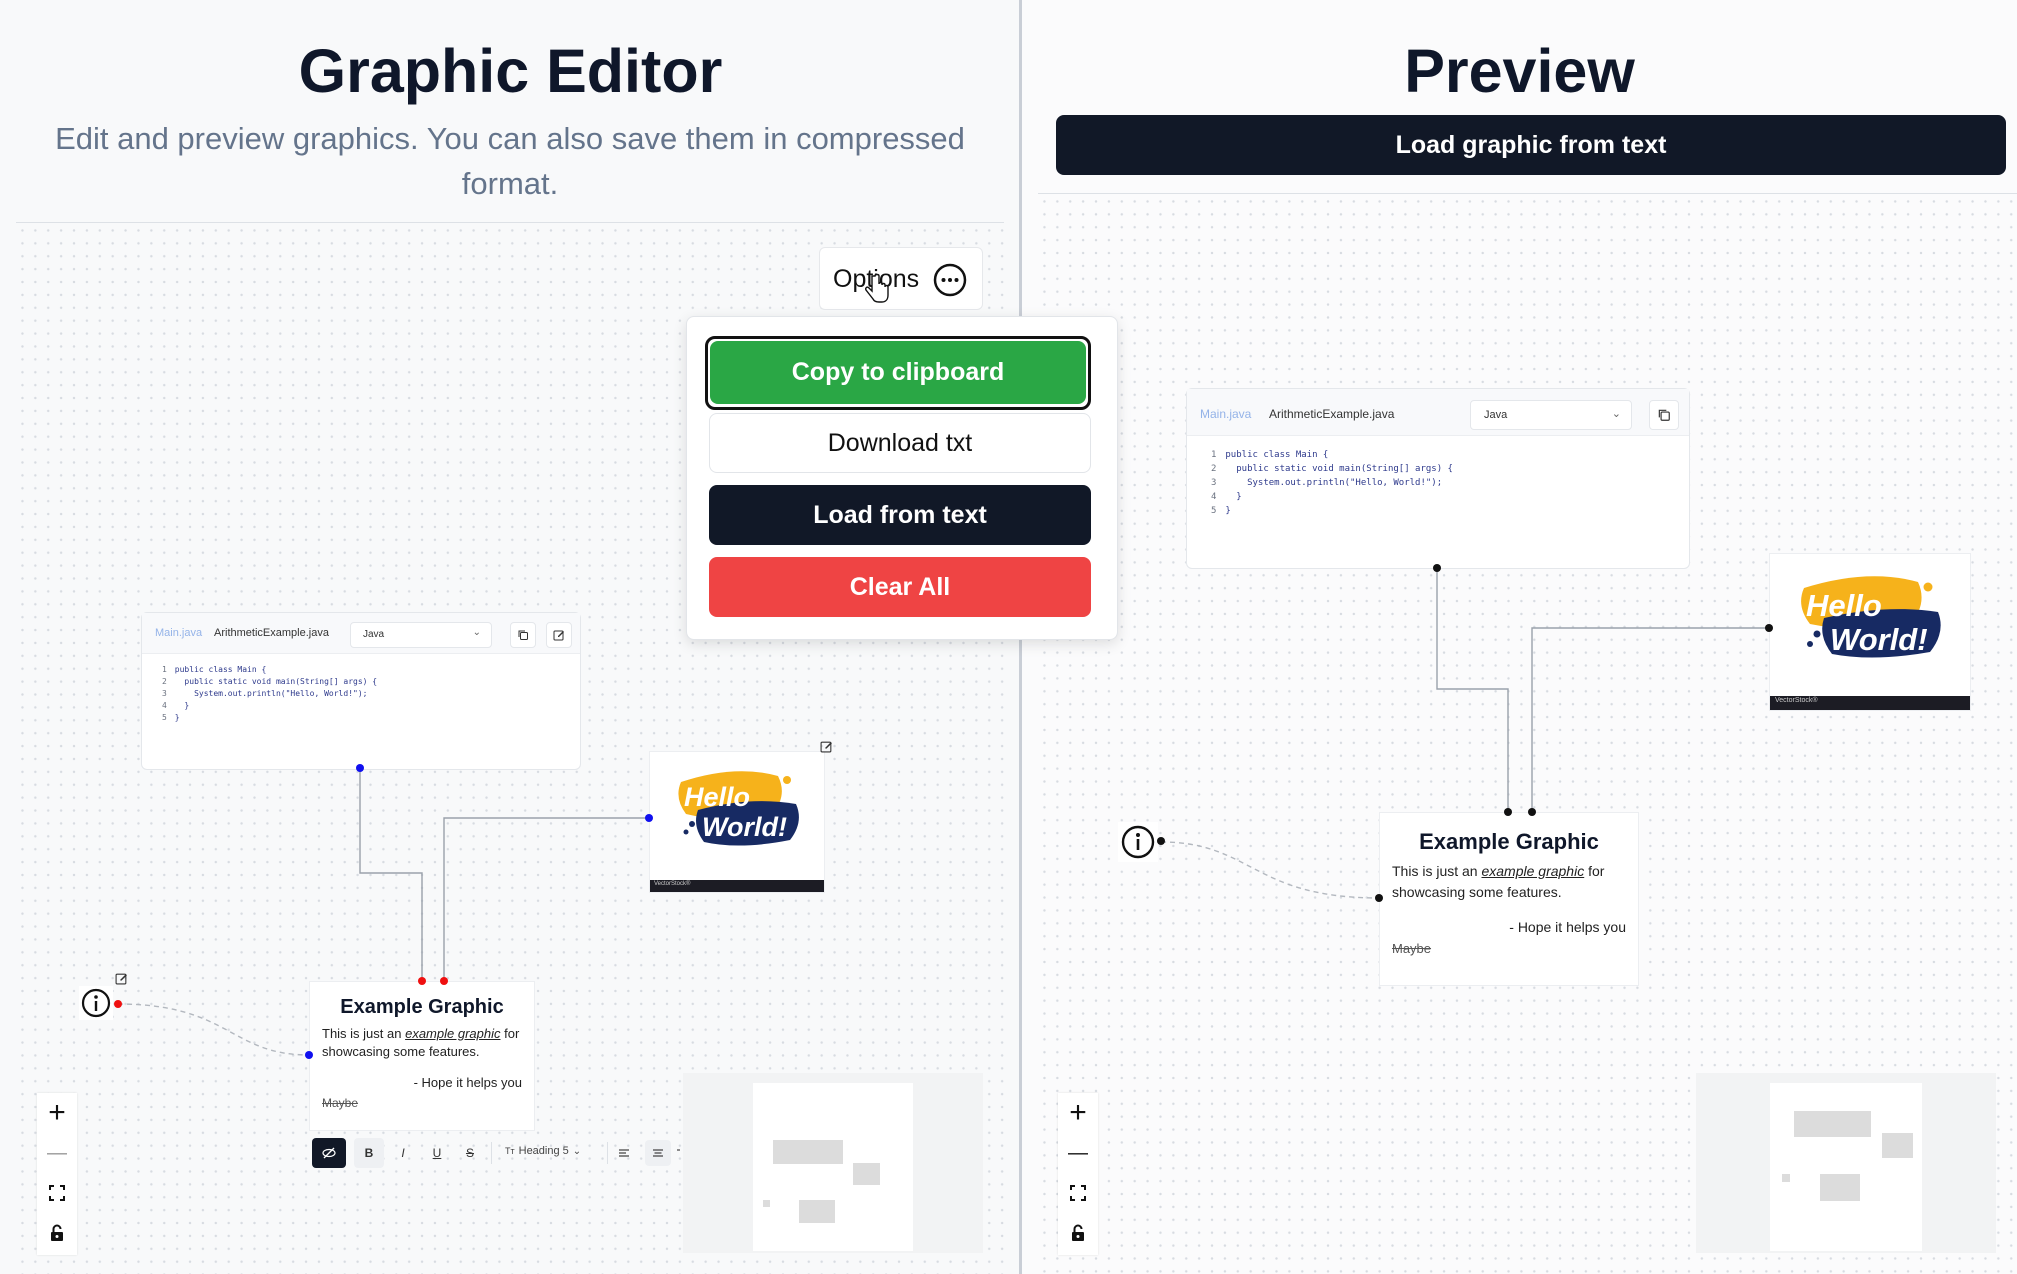 Image resolution: width=2017 pixels, height=1274 pixels. I want to click on strikethrough-button: S, so click(470, 1153).